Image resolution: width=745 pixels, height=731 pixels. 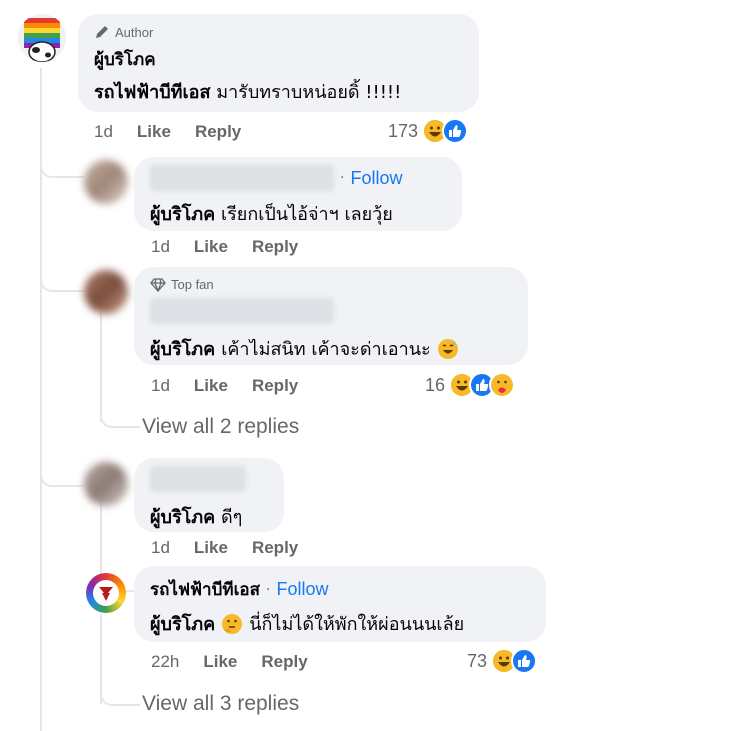 What do you see at coordinates (278, 59) in the screenshot?
I see `comment-author-name: ผู้บริโภค` at bounding box center [278, 59].